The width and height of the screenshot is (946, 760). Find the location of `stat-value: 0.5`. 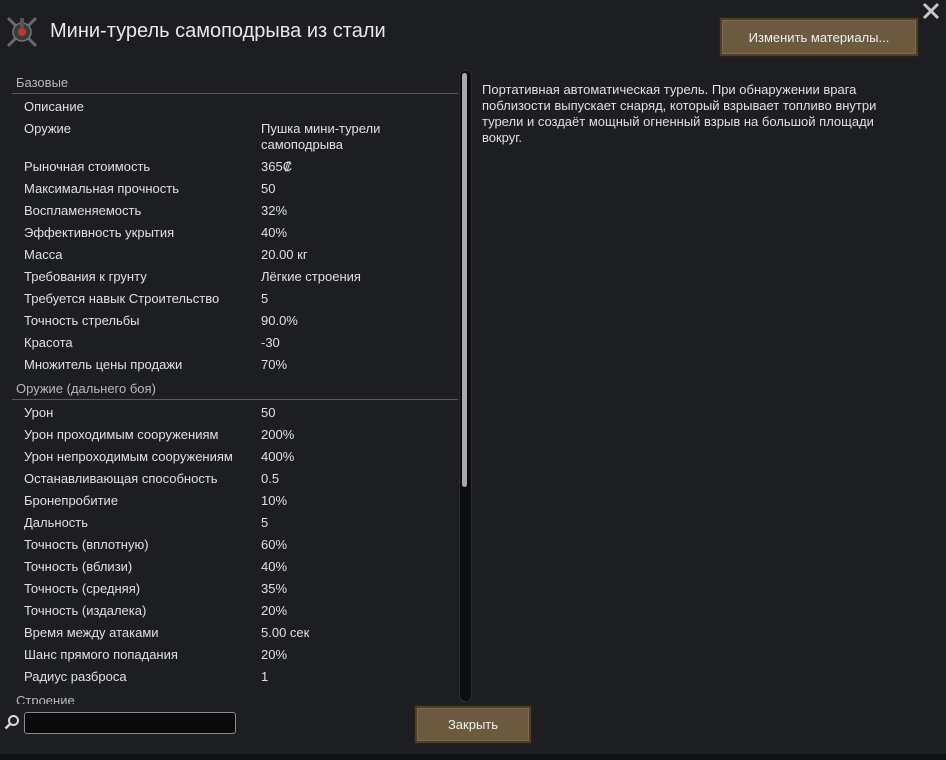

stat-value: 0.5 is located at coordinates (270, 478).